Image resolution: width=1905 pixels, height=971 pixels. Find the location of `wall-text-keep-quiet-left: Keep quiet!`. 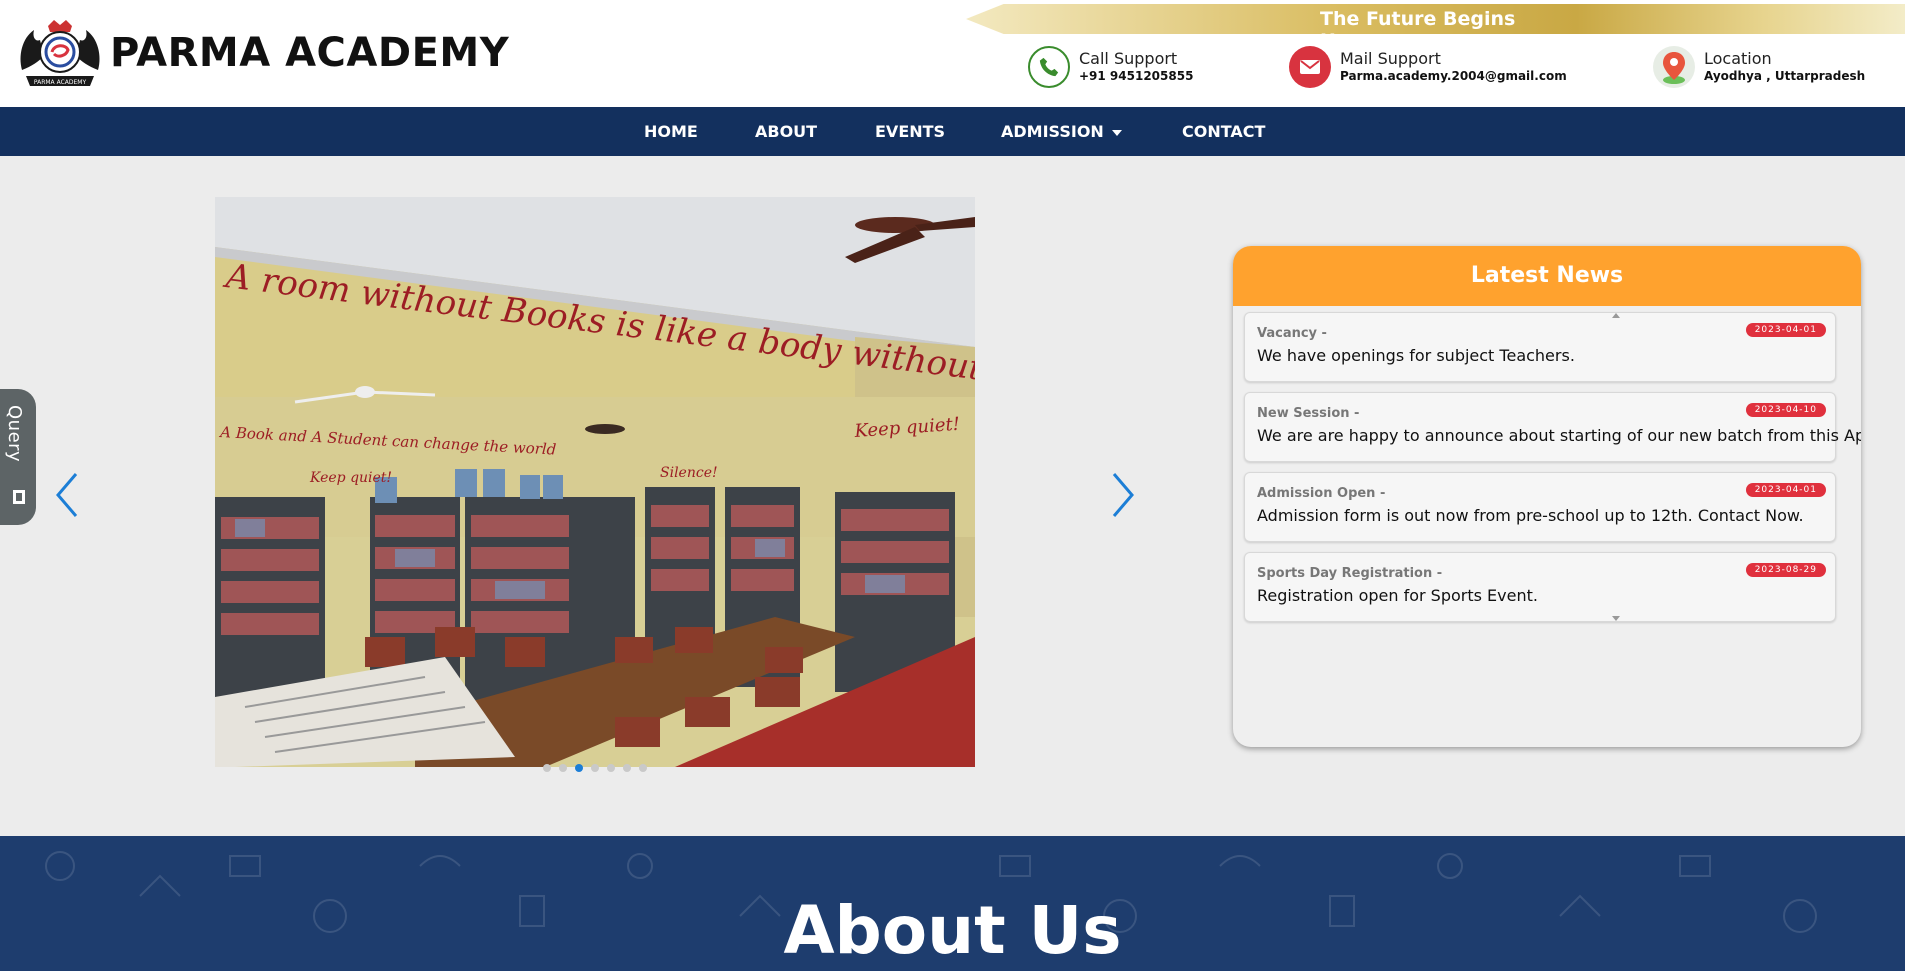

wall-text-keep-quiet-left: Keep quiet! is located at coordinates (350, 478).